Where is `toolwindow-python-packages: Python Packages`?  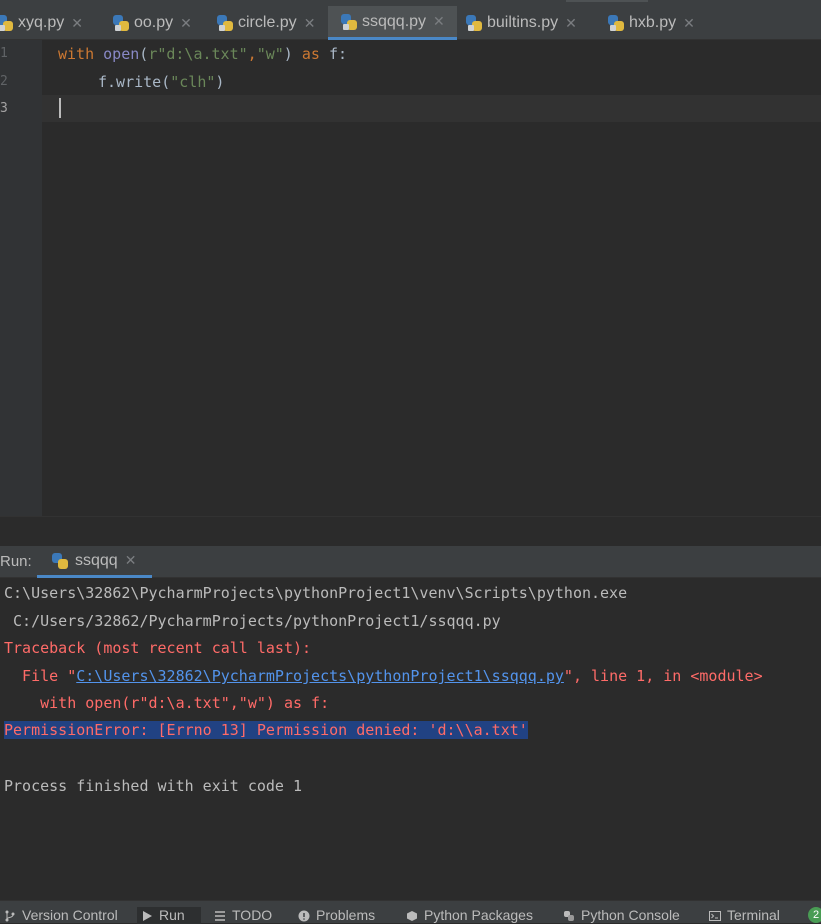 toolwindow-python-packages: Python Packages is located at coordinates (467, 915).